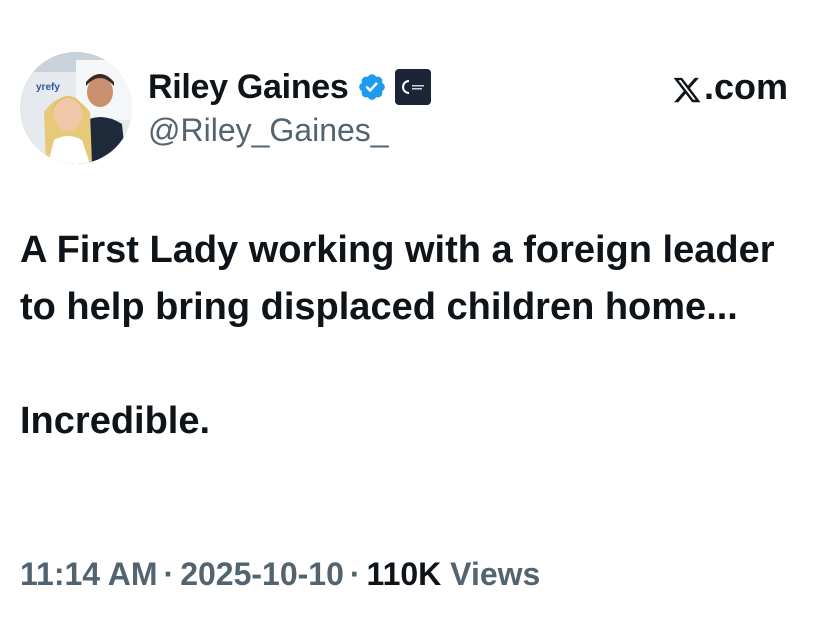  I want to click on avatar-photo: yrefy, so click(76, 108).